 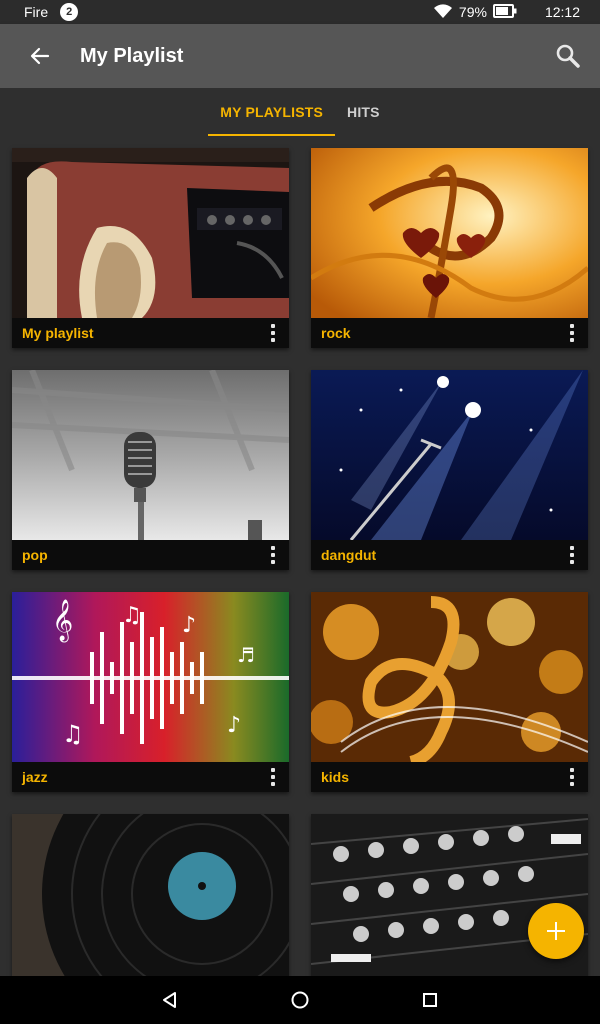 I want to click on playlist-card-footer: My playlist, so click(x=150, y=333).